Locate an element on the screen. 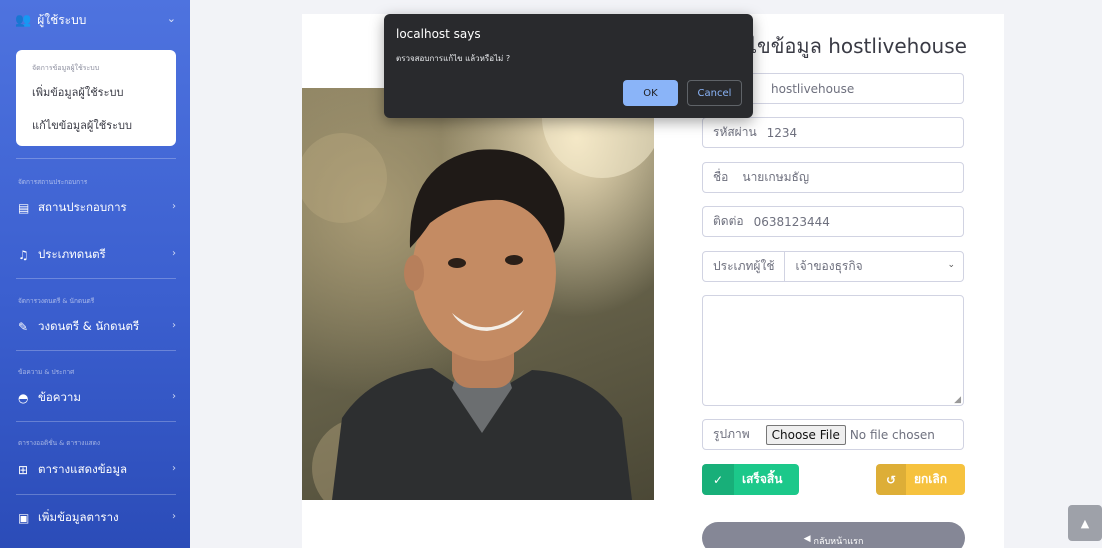 The width and height of the screenshot is (1102, 548). no-file-text: No file chosen is located at coordinates (892, 434).